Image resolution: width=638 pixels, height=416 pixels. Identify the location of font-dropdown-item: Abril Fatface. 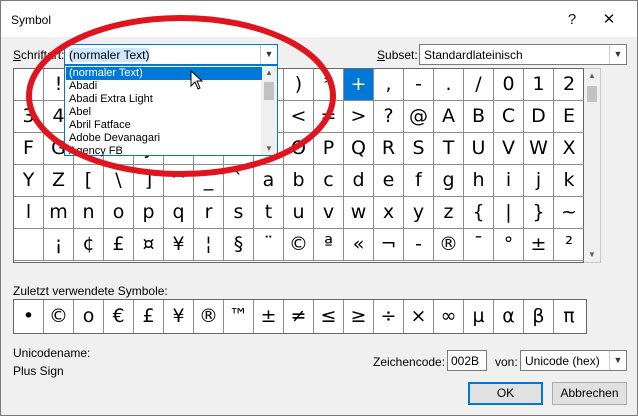
(164, 125).